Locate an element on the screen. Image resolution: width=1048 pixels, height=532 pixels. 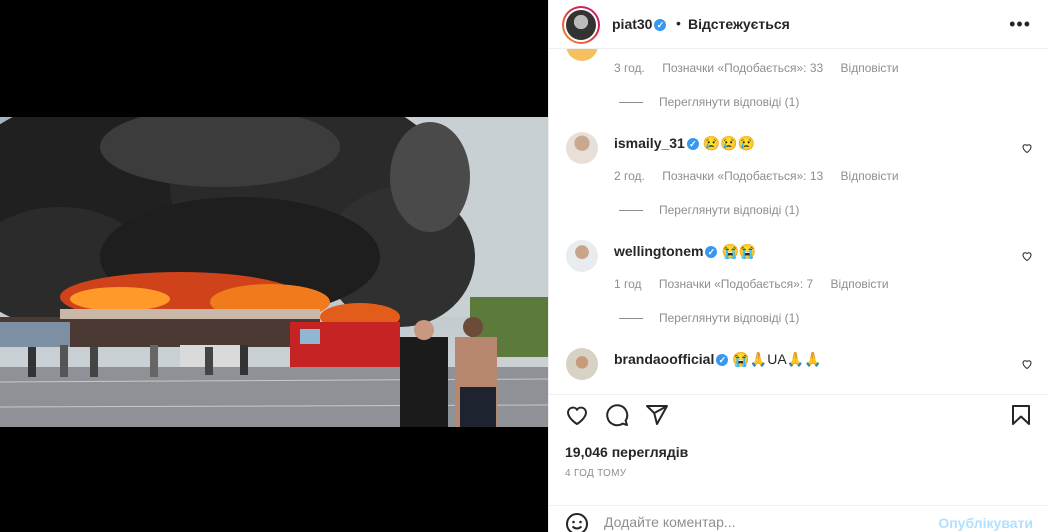
view-count: 19,046 переглядів is located at coordinates (626, 452).